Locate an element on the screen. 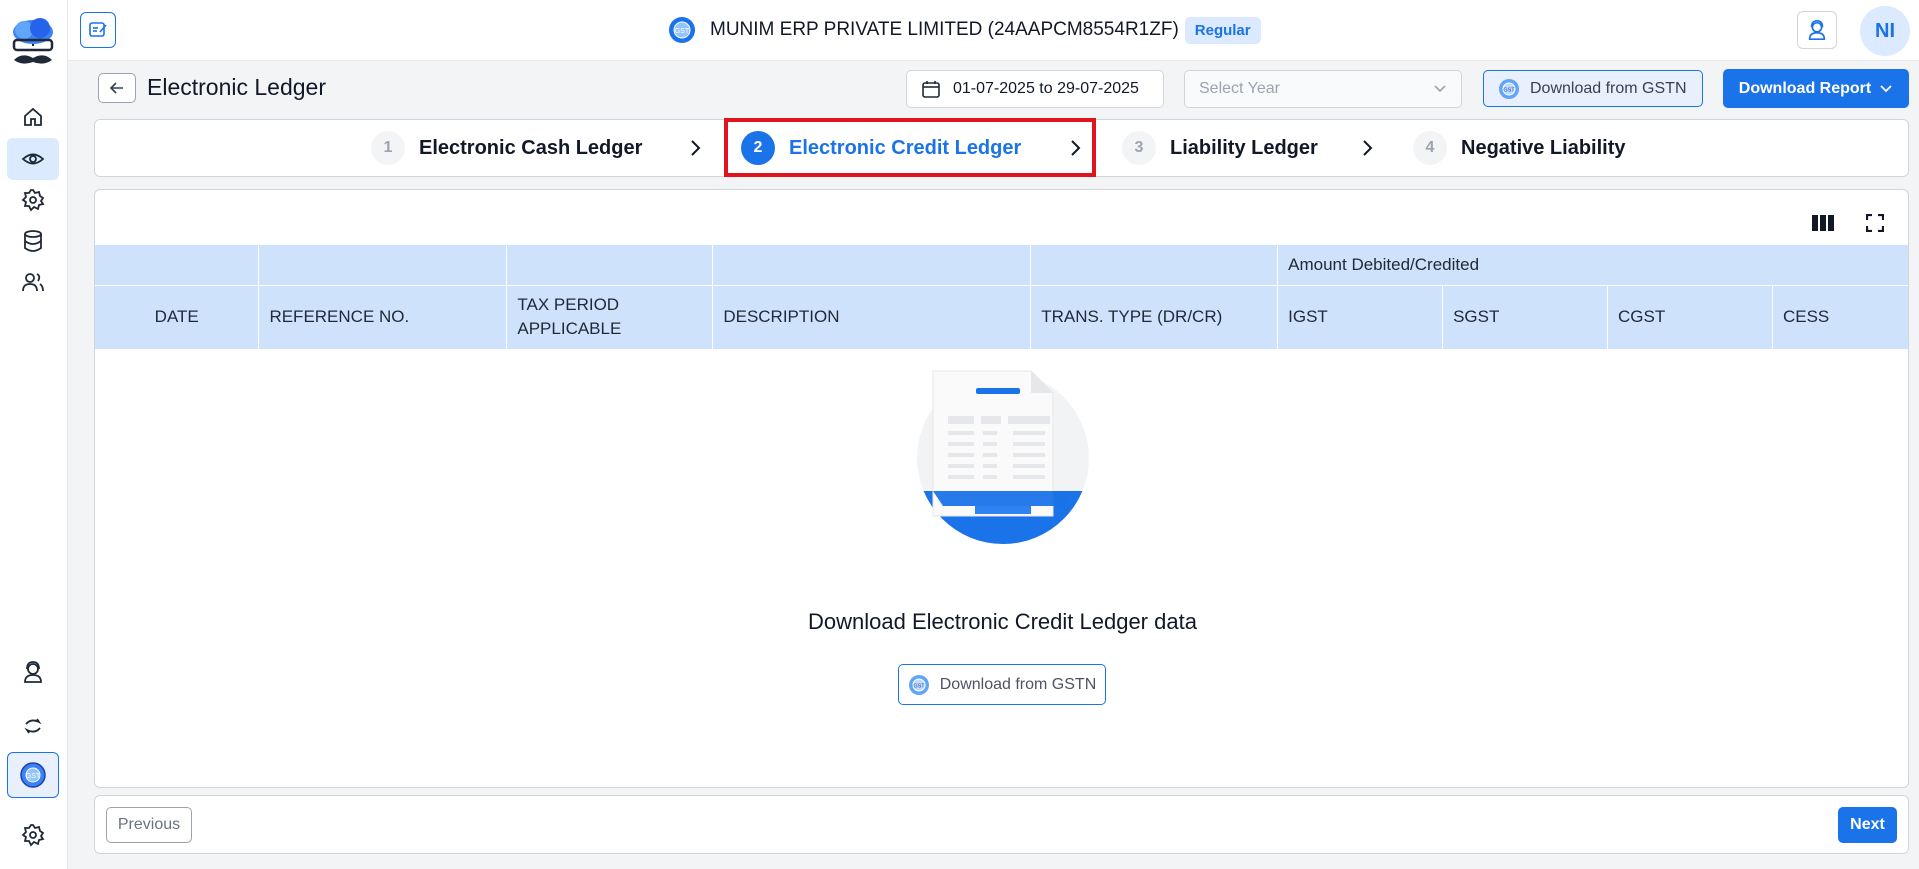 Image resolution: width=1919 pixels, height=869 pixels. column-header-tax-period: TAX PERIOD APPLICABLE is located at coordinates (610, 317).